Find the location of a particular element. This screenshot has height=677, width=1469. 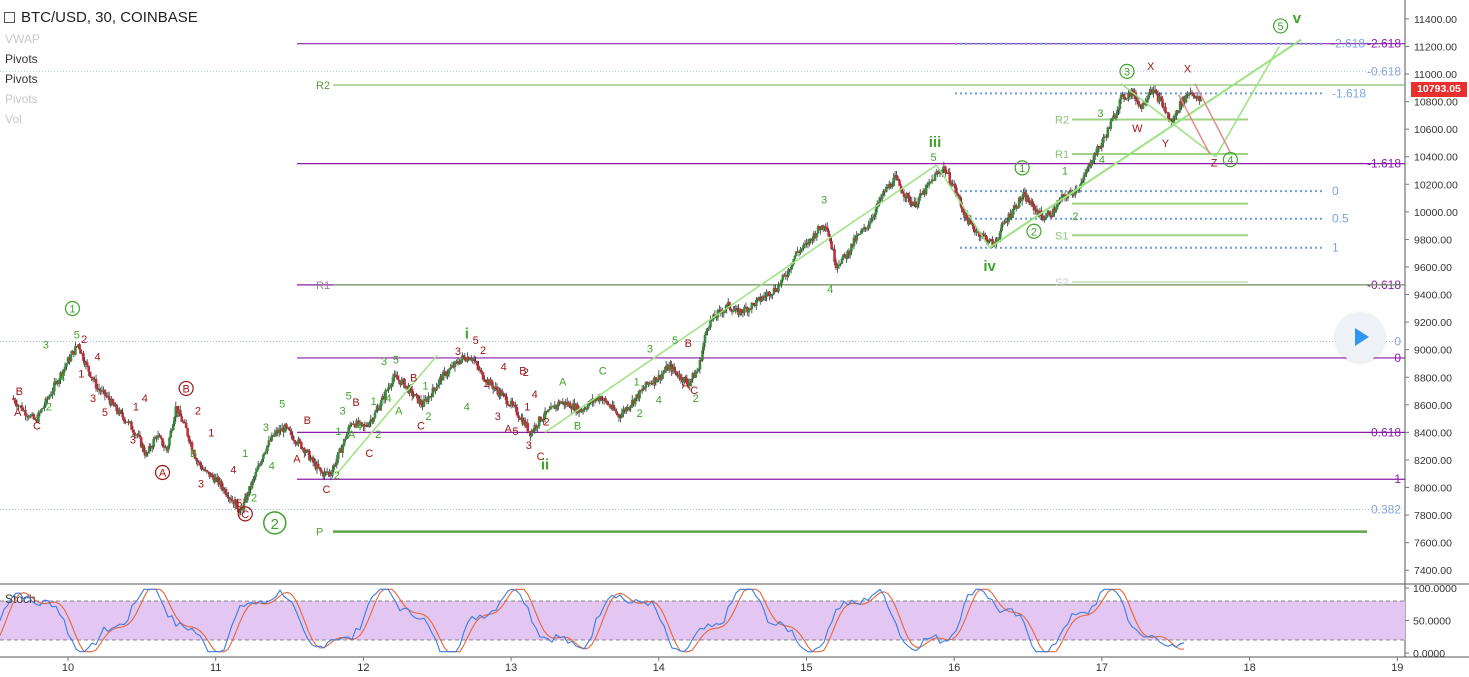

y-tick-label: 11200.00 is located at coordinates (1435, 47).